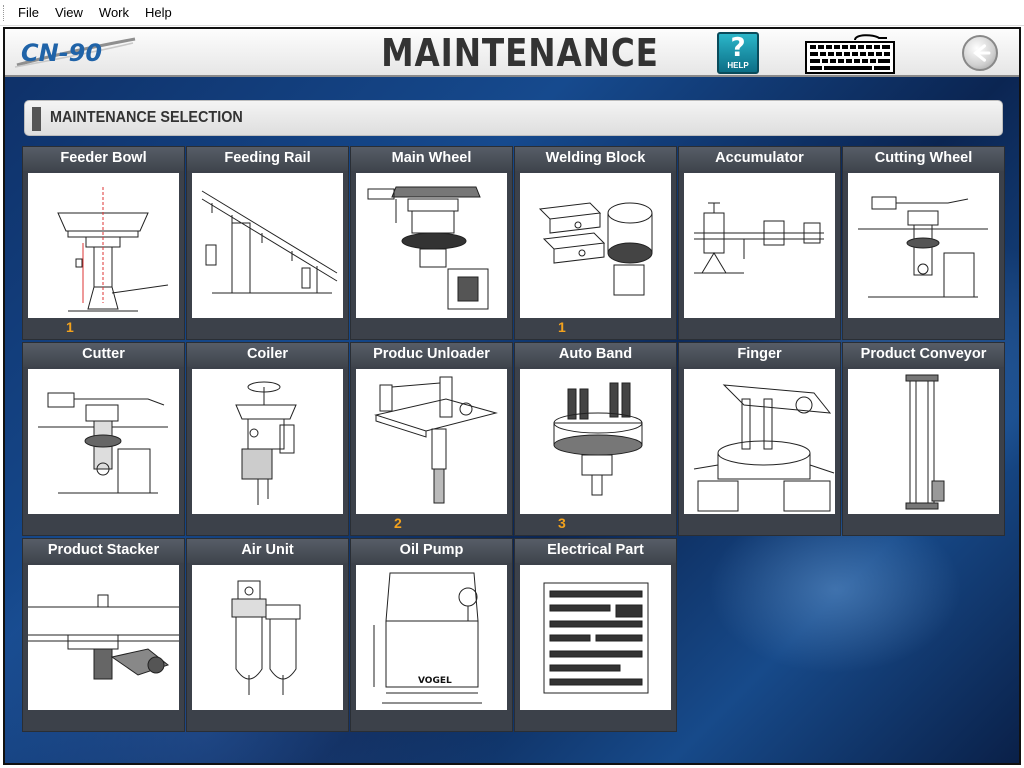  I want to click on header-bar: CN-90 MAINTENANCE ? HELP, so click(512, 53).